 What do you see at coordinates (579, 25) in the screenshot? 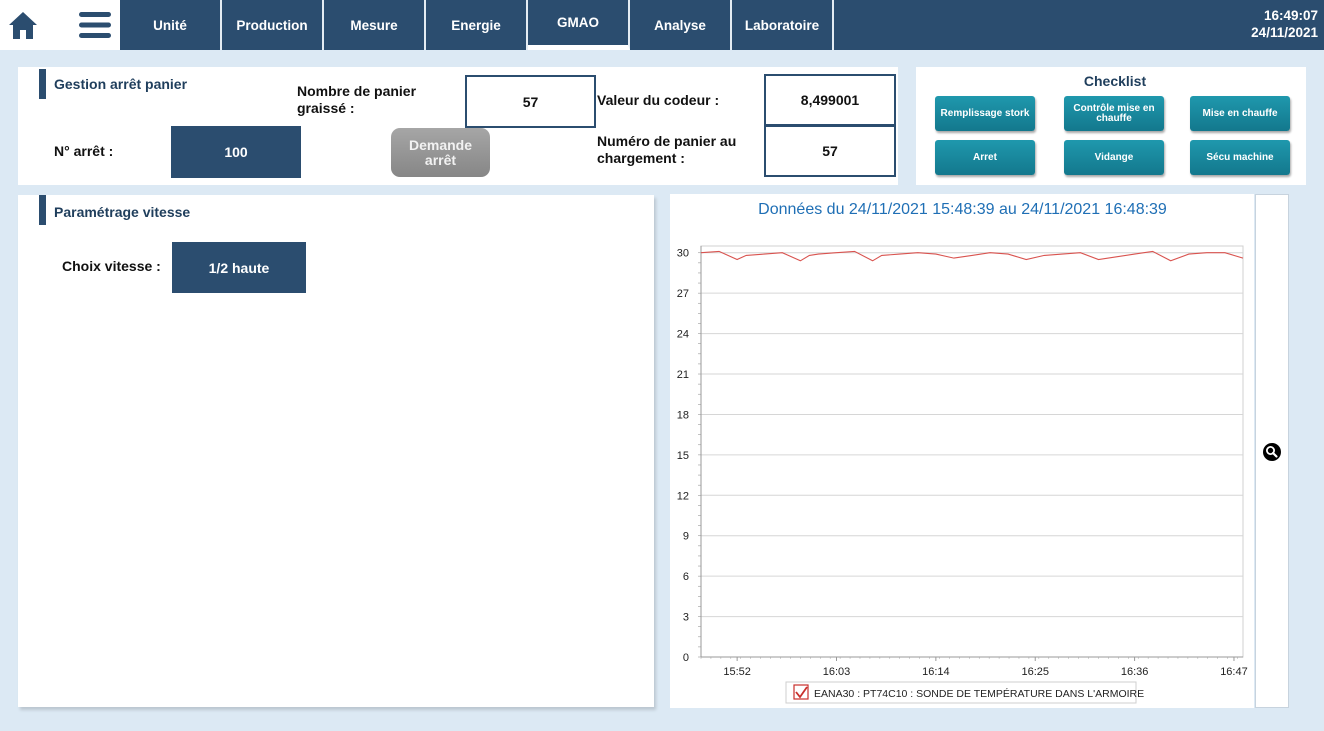
I see `tab-gmao: GMAO` at bounding box center [579, 25].